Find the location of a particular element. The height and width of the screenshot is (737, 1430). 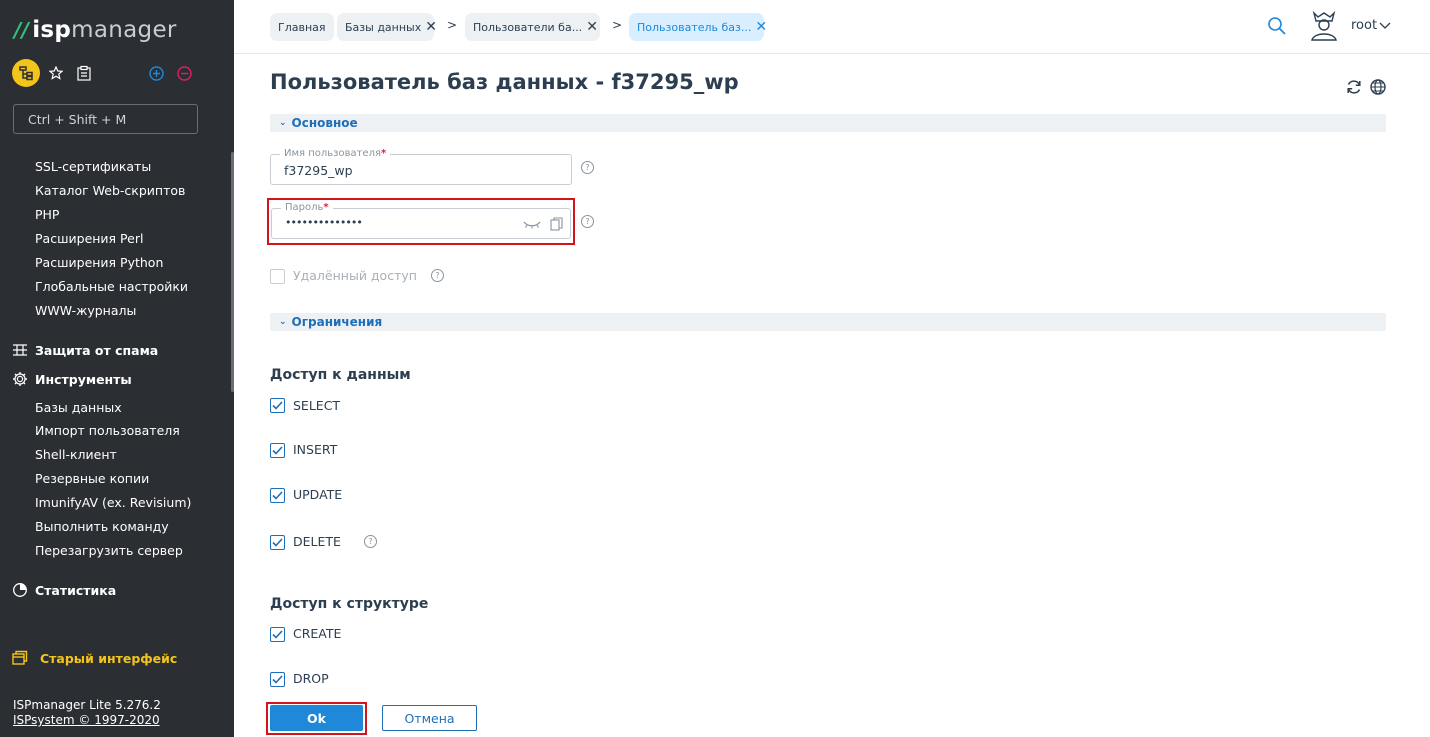

sidebar-item-www-logs: WWW-журналы is located at coordinates (85, 310).